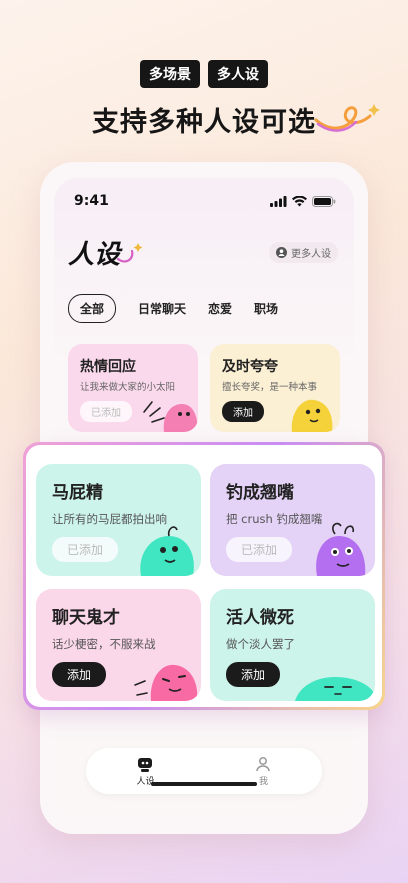  I want to click on purple-blob-mascot-icon, so click(341, 549).